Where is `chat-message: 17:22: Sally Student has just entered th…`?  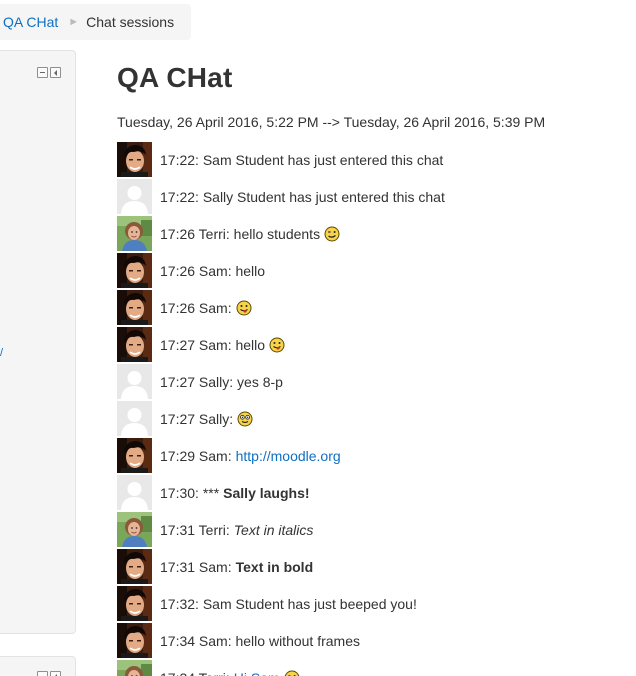
chat-message: 17:22: Sally Student has just entered th… is located at coordinates (376, 196).